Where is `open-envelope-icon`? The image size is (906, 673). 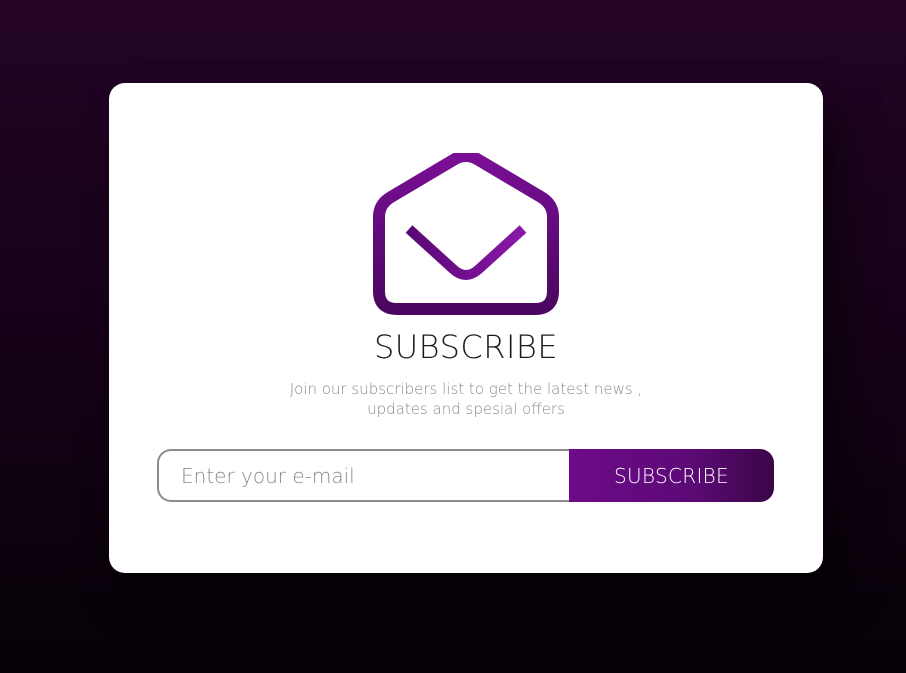 open-envelope-icon is located at coordinates (466, 235).